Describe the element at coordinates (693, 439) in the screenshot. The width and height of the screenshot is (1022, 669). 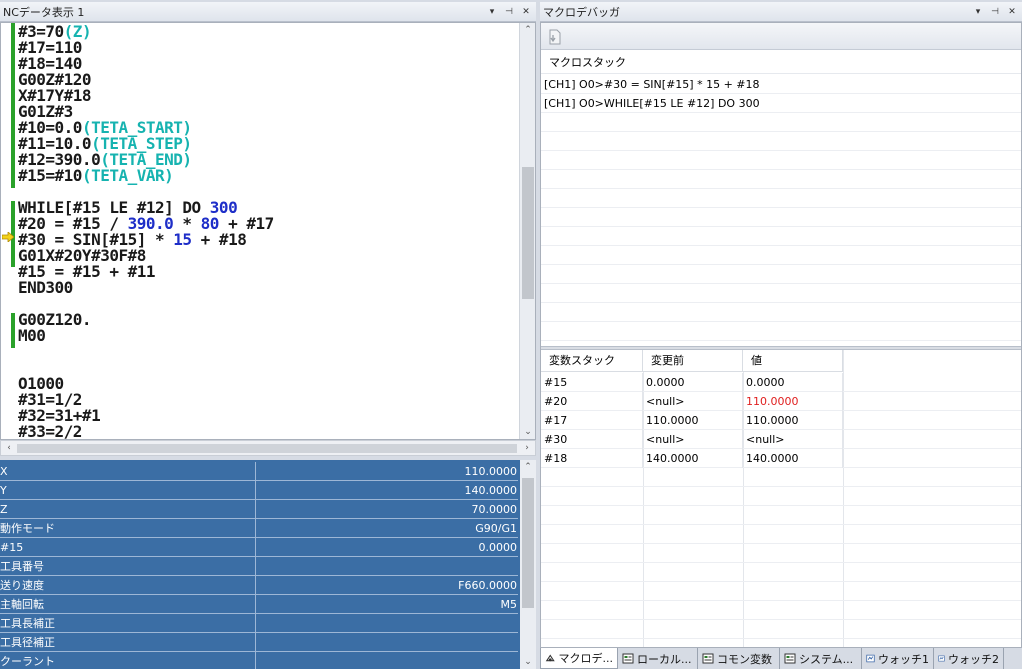
I see `variable-before-cell: <null>` at that location.